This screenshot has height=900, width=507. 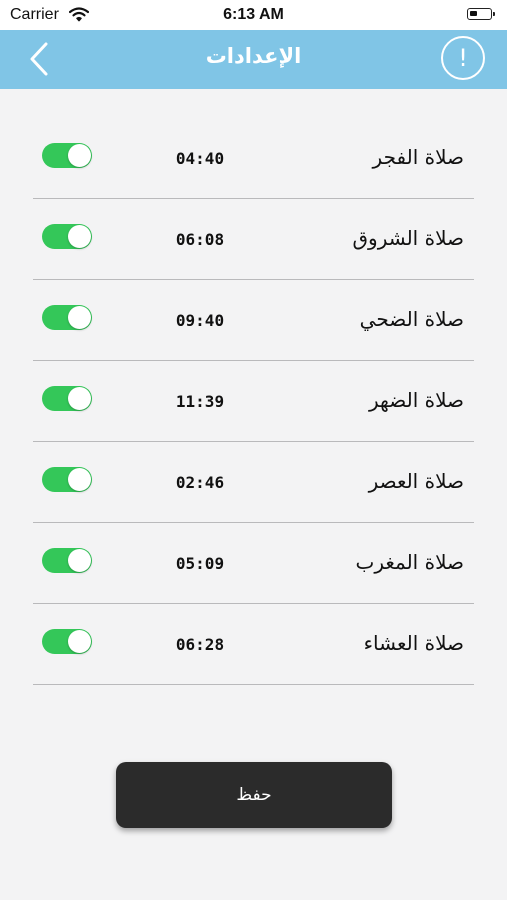 What do you see at coordinates (253, 56) in the screenshot?
I see `page-title: الإعدادات` at bounding box center [253, 56].